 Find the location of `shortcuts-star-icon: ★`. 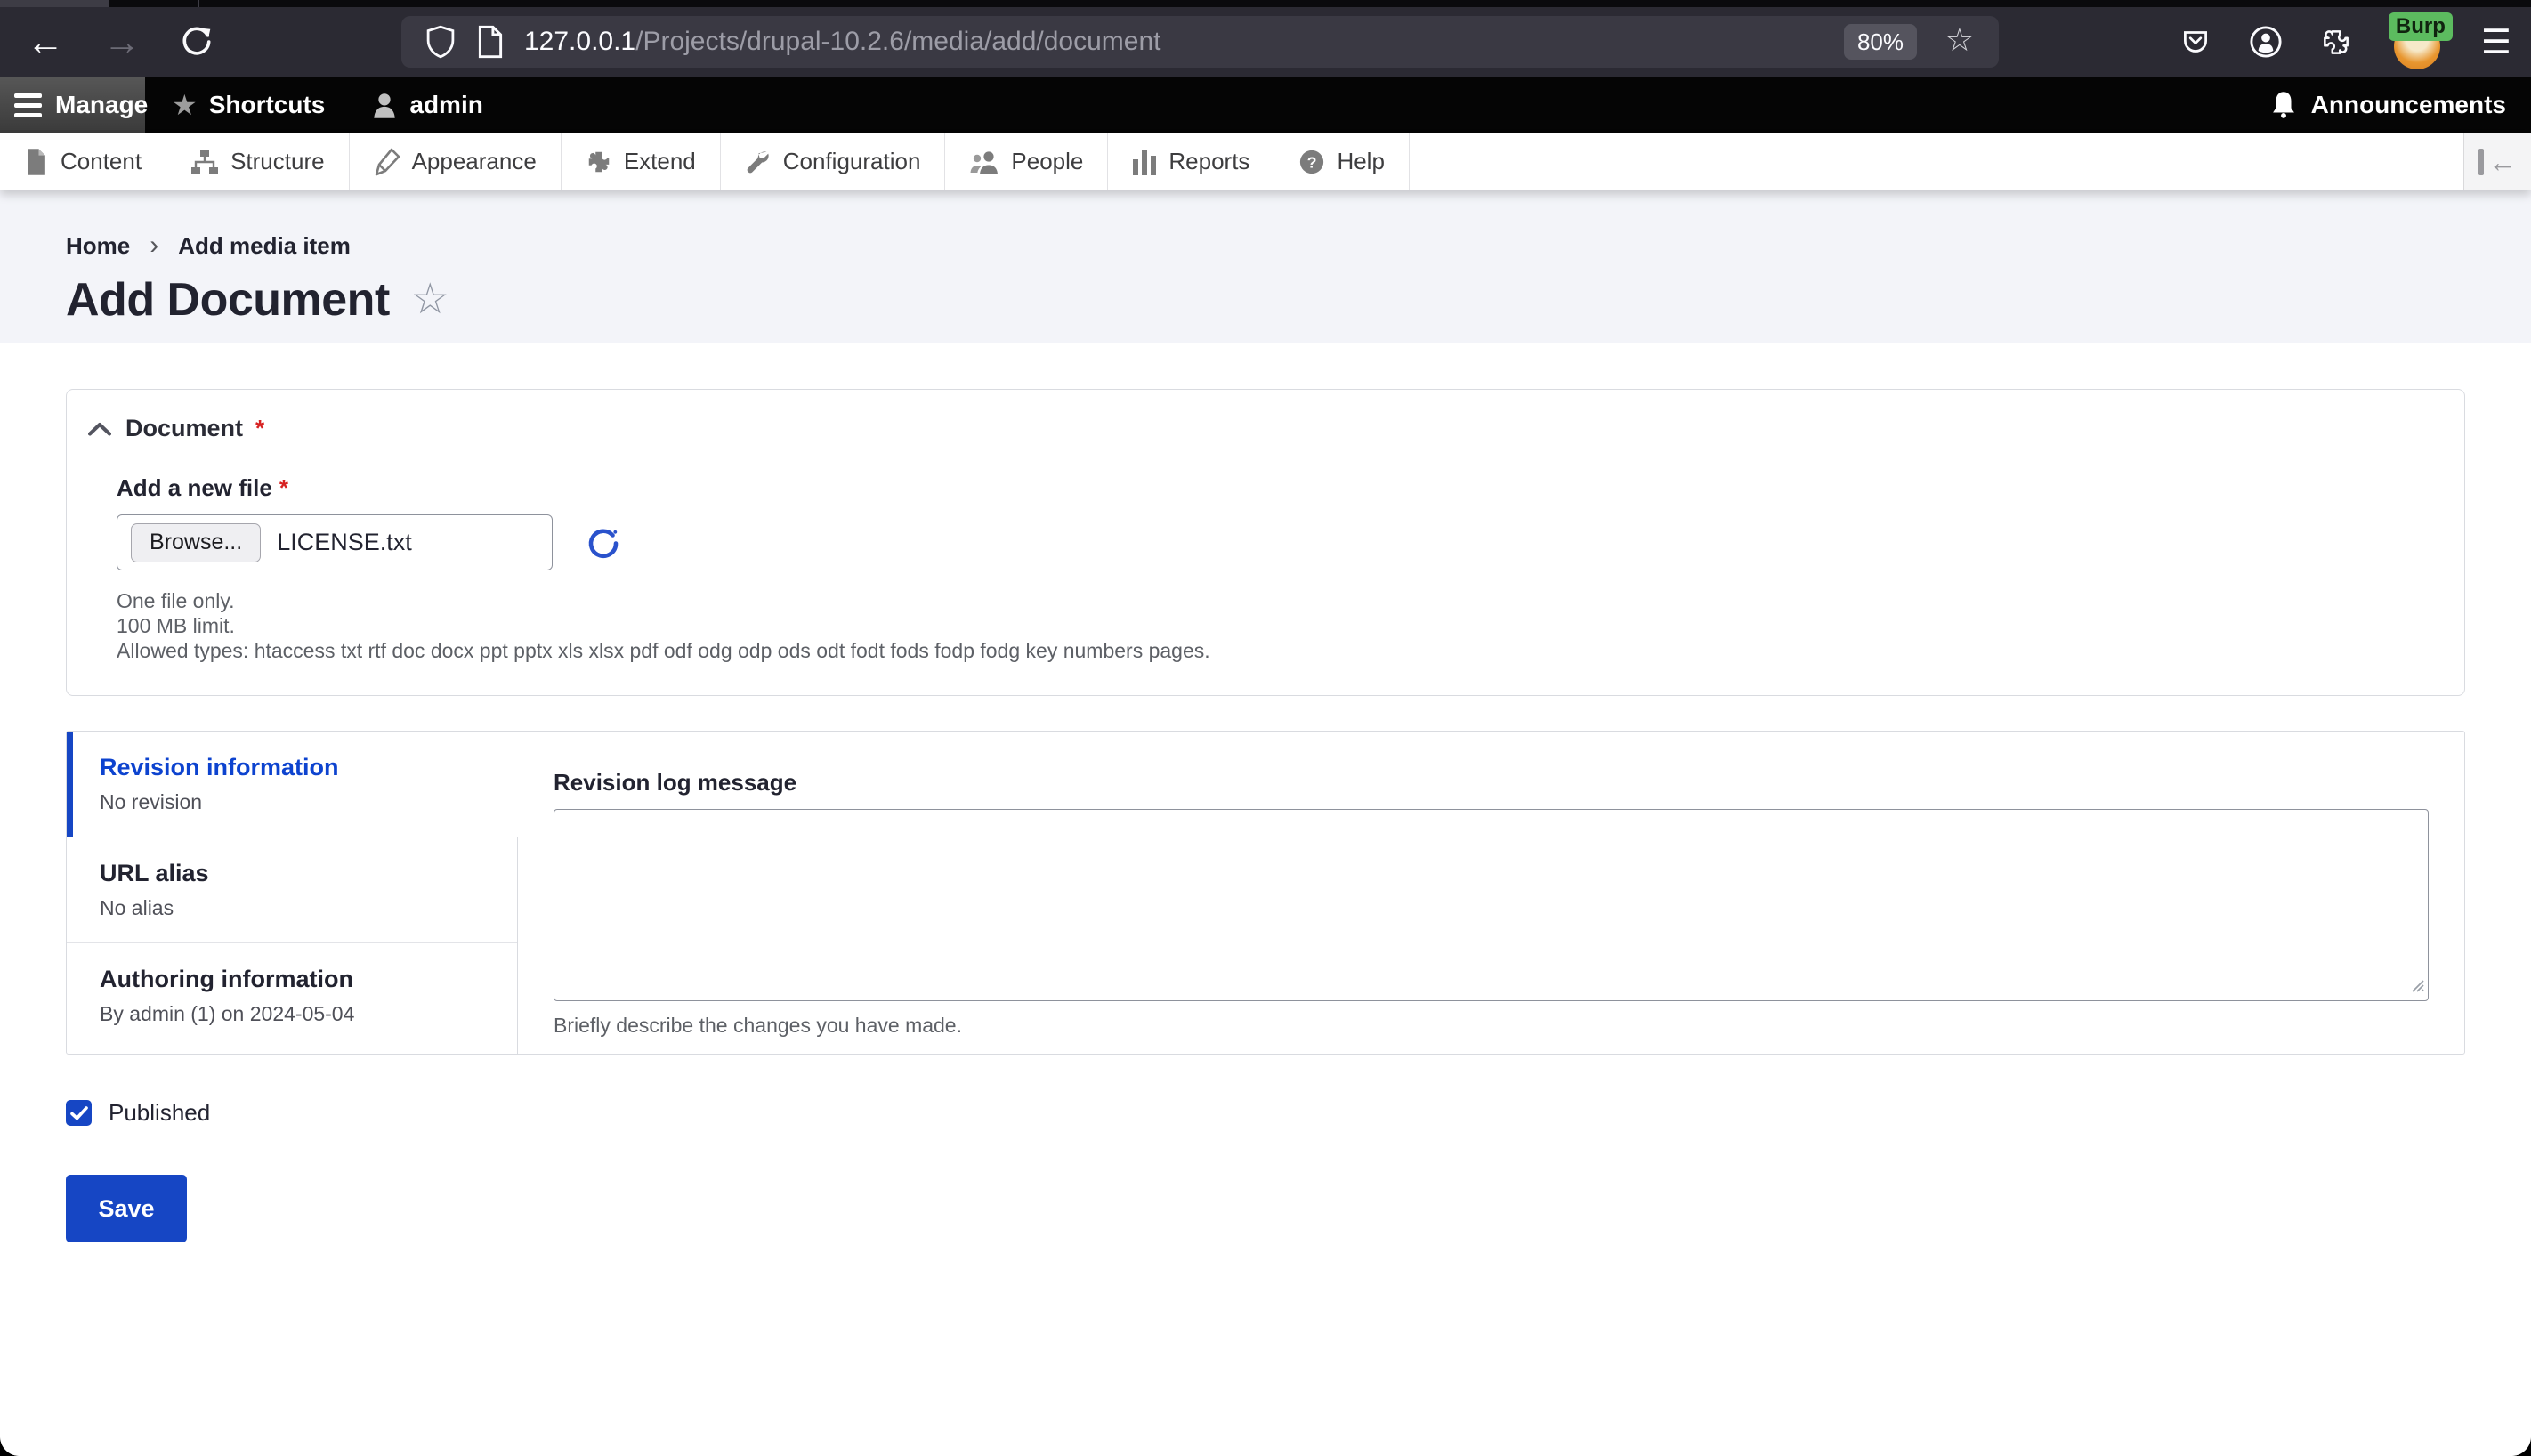

shortcuts-star-icon: ★ is located at coordinates (185, 105).